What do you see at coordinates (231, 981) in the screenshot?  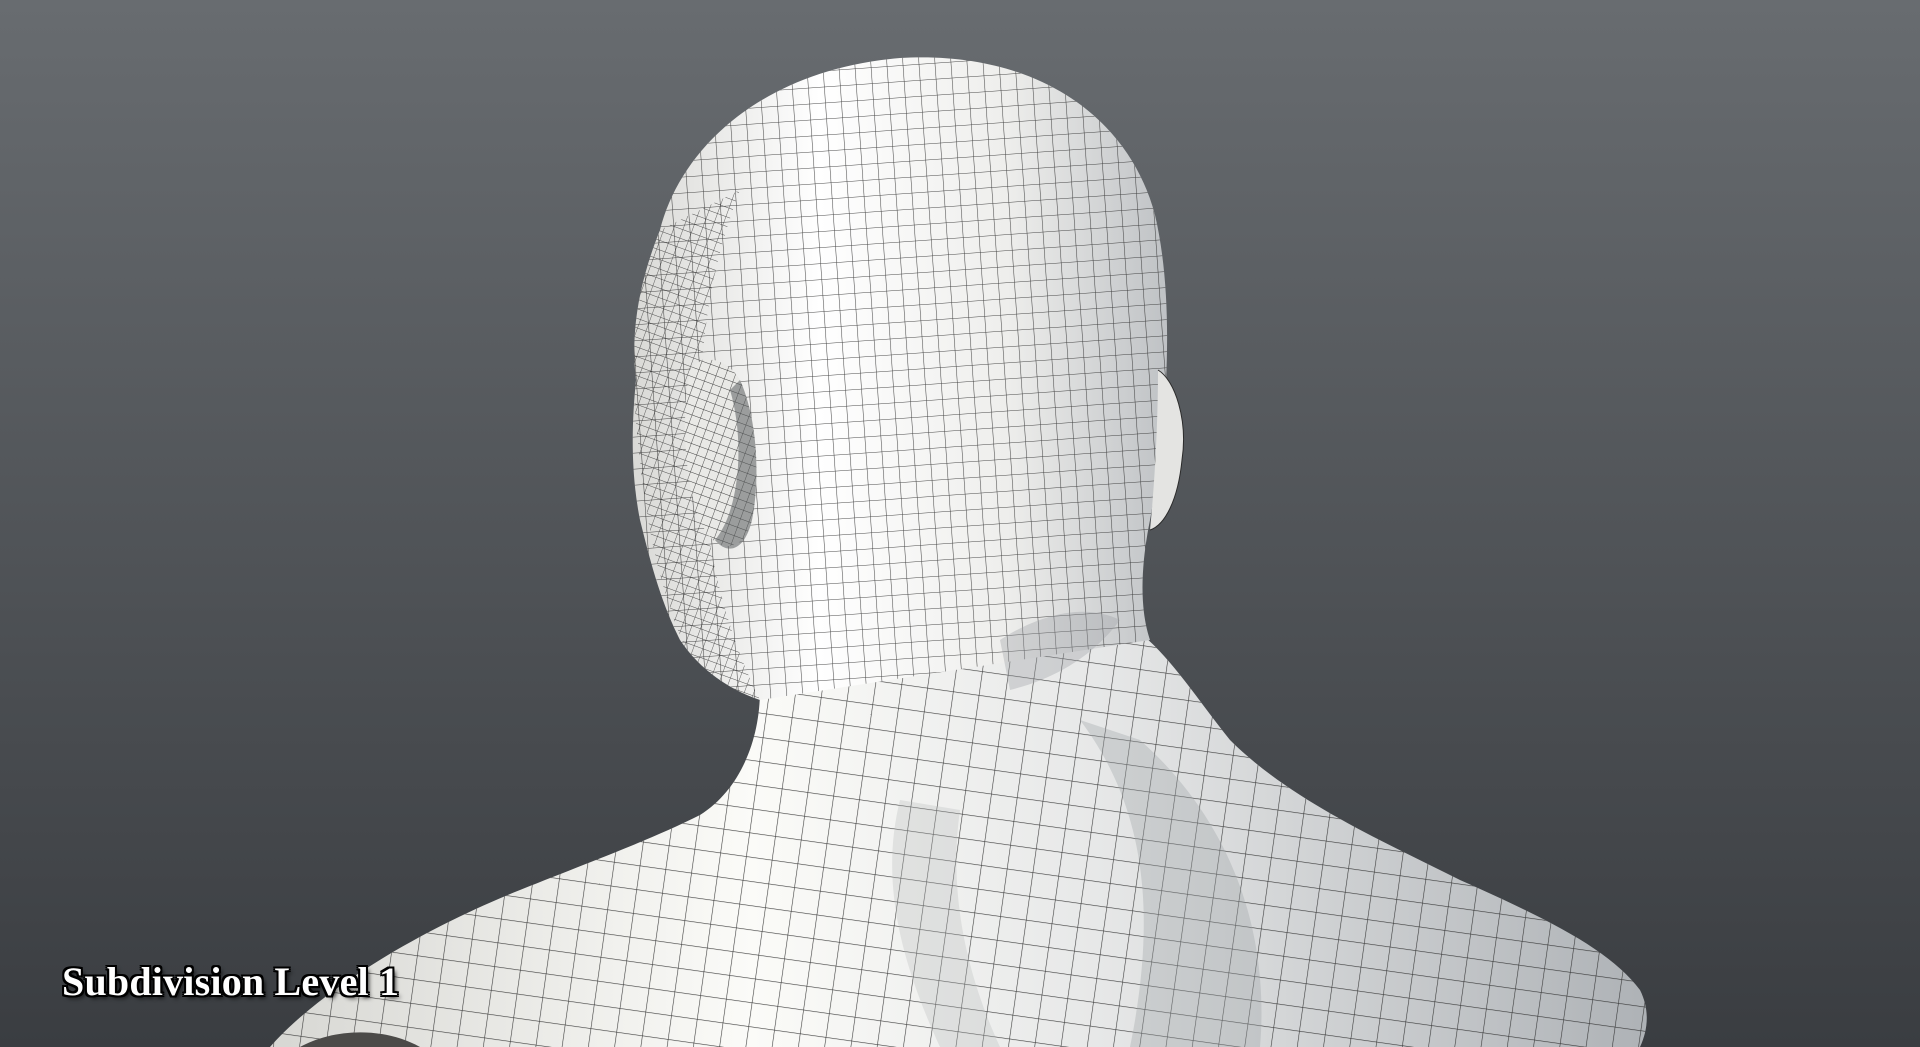 I see `subdivision-level-caption: Subdivision Level 1` at bounding box center [231, 981].